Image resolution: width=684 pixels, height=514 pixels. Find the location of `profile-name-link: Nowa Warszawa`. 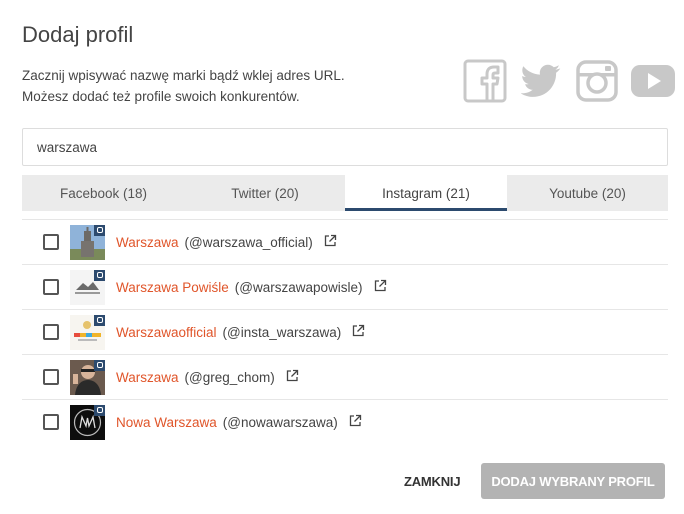

profile-name-link: Nowa Warszawa is located at coordinates (166, 422).